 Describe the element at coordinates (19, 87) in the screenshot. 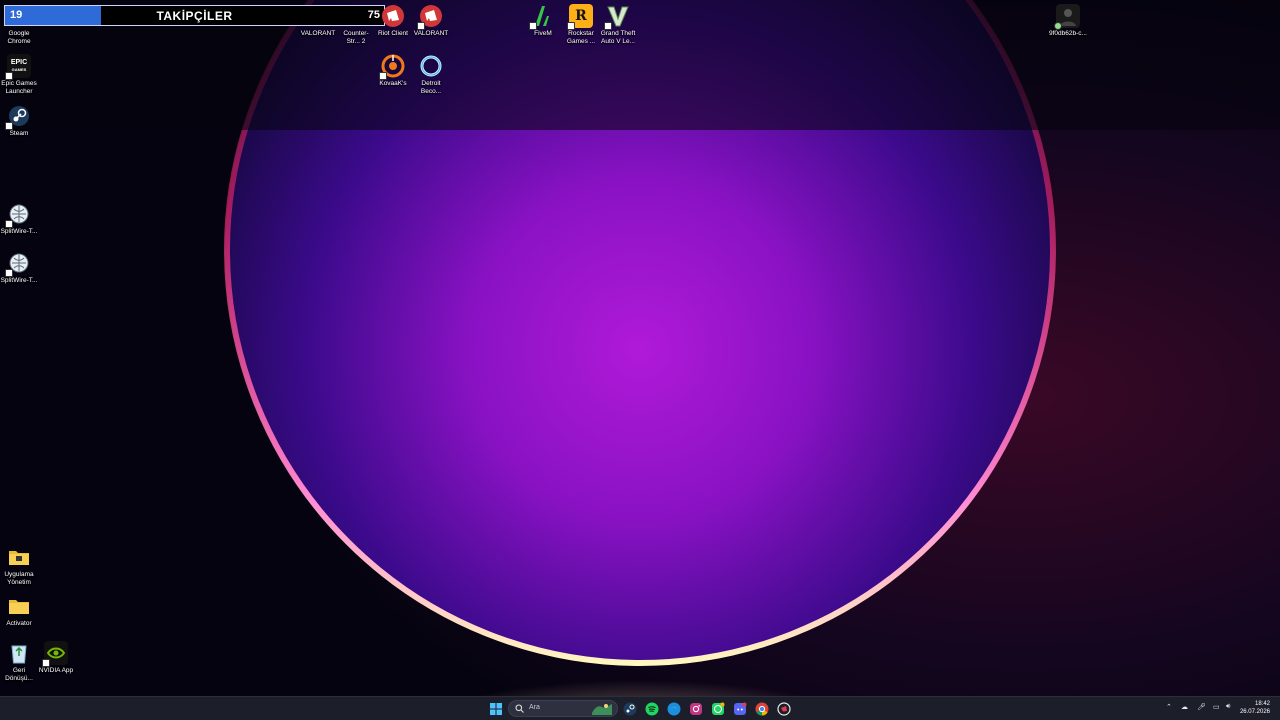

I see `desktop-icon-label: Epic Games Launcher` at that location.